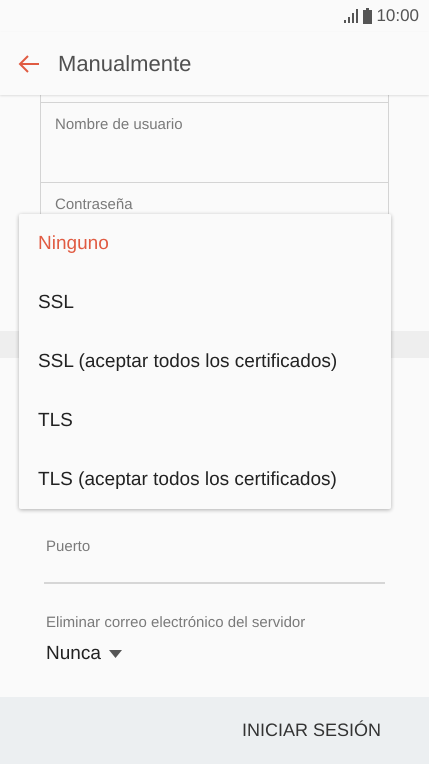 The width and height of the screenshot is (429, 764). Describe the element at coordinates (176, 622) in the screenshot. I see `setting-label: Eliminar correo electrónico del servidor` at that location.